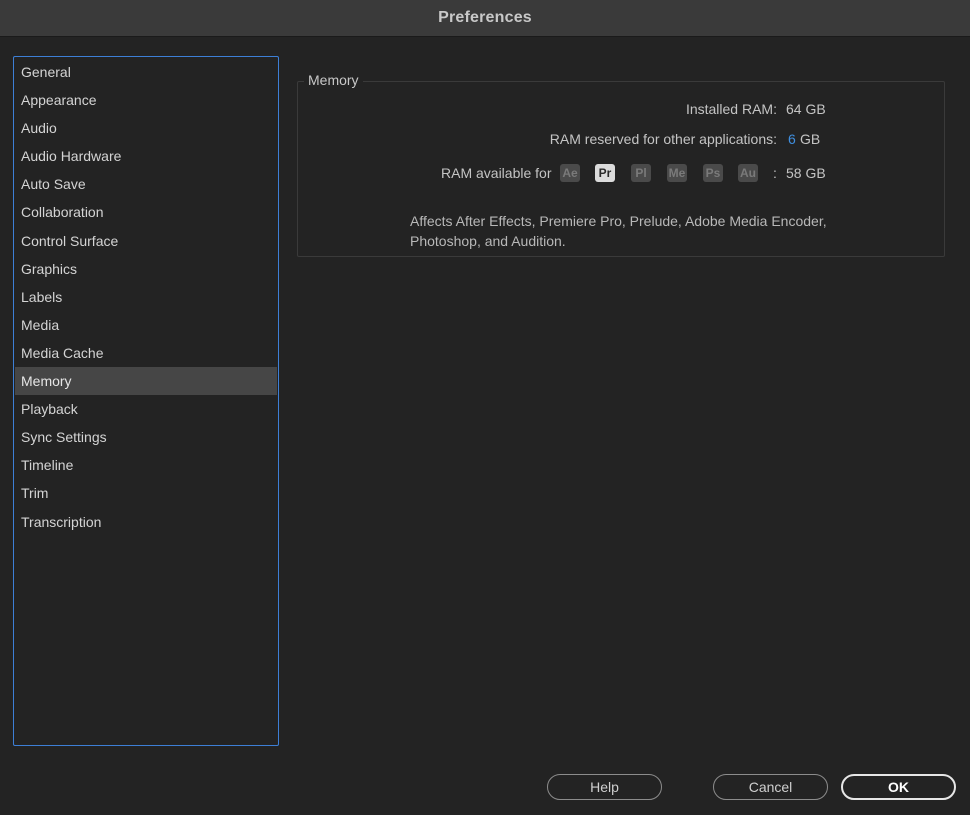  What do you see at coordinates (146, 297) in the screenshot?
I see `sidebar-item-labels: Labels` at bounding box center [146, 297].